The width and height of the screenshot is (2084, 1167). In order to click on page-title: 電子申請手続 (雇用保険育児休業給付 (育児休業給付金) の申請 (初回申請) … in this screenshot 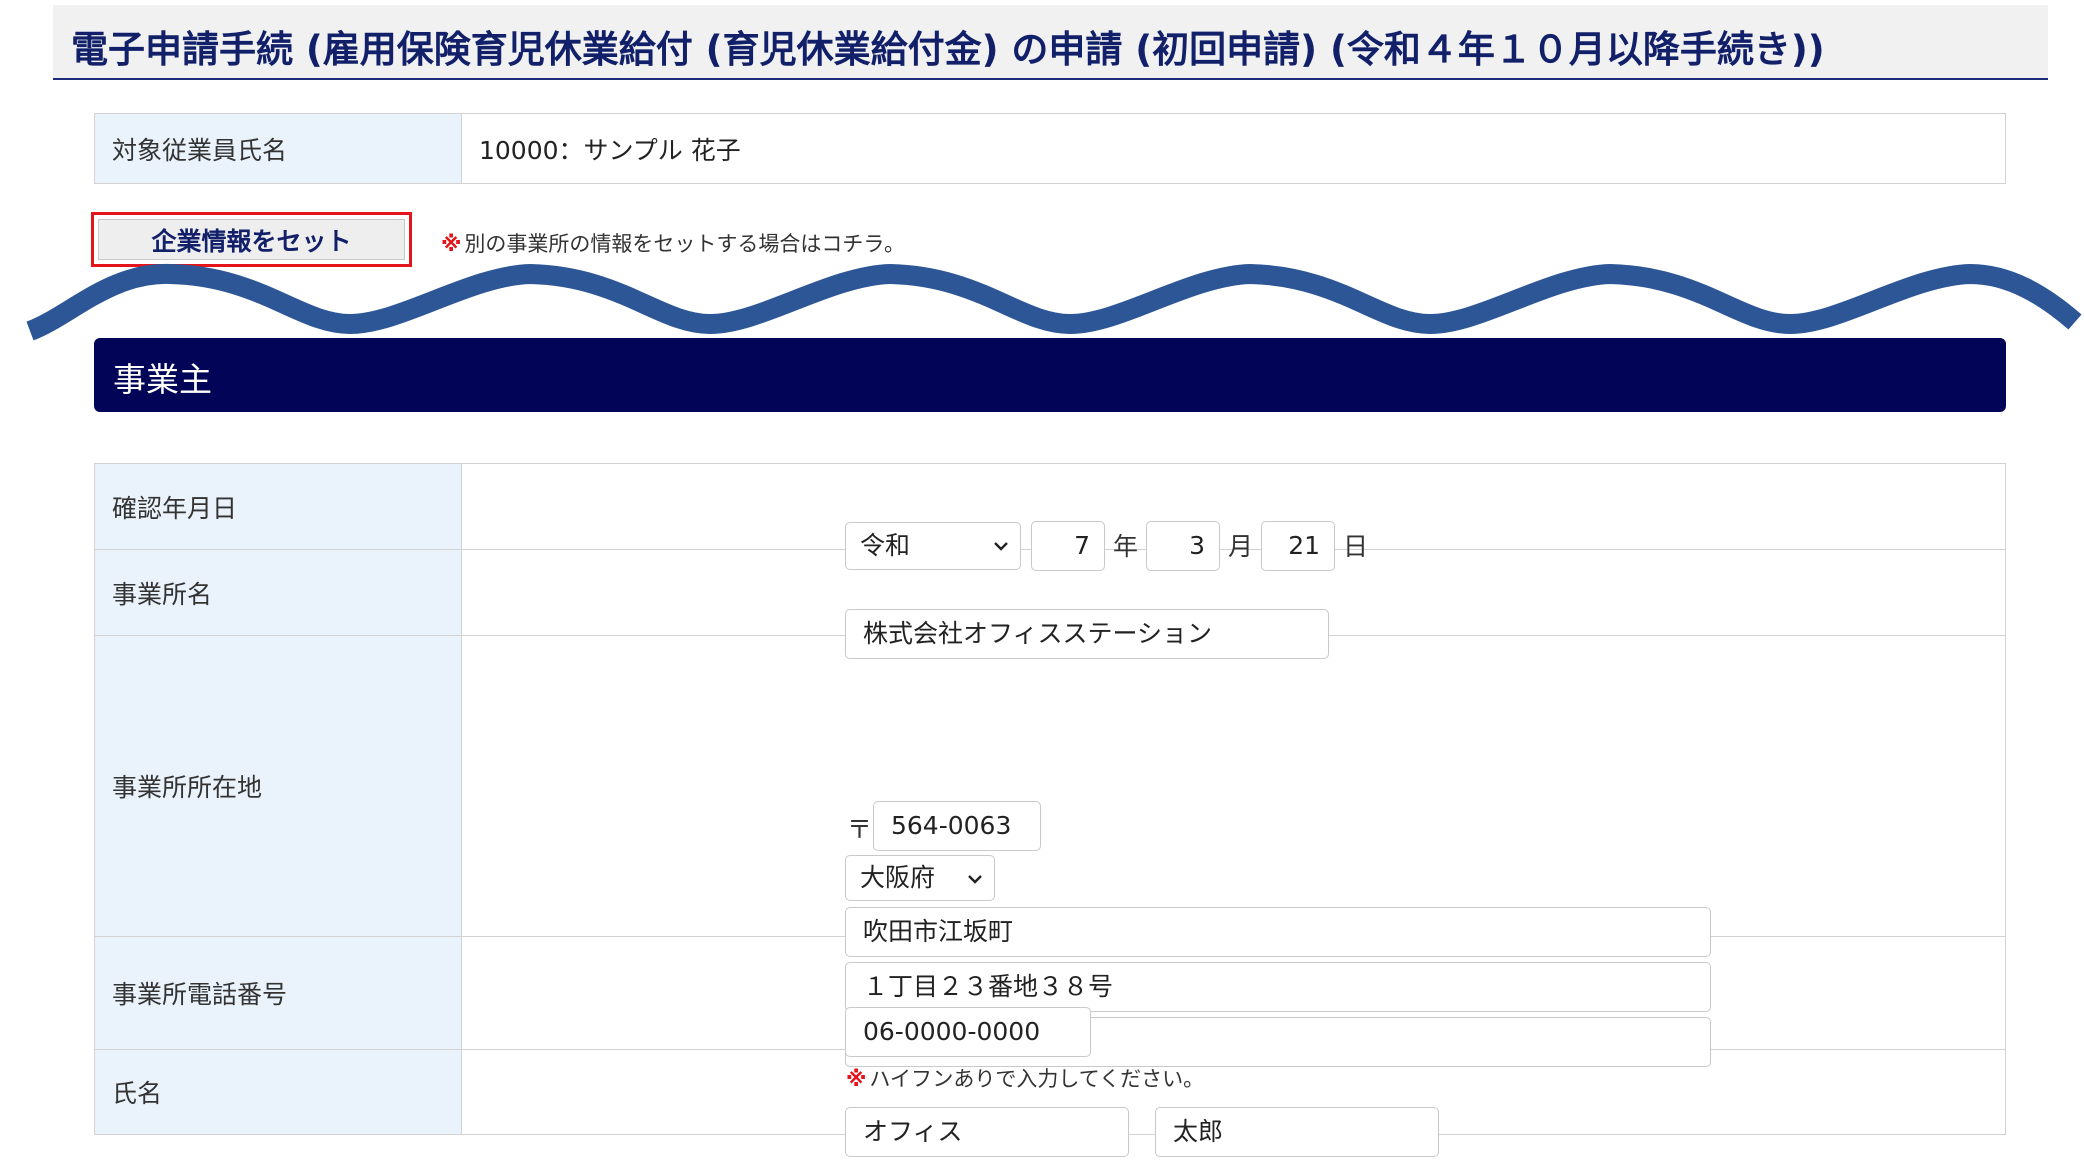, I will do `click(948, 49)`.